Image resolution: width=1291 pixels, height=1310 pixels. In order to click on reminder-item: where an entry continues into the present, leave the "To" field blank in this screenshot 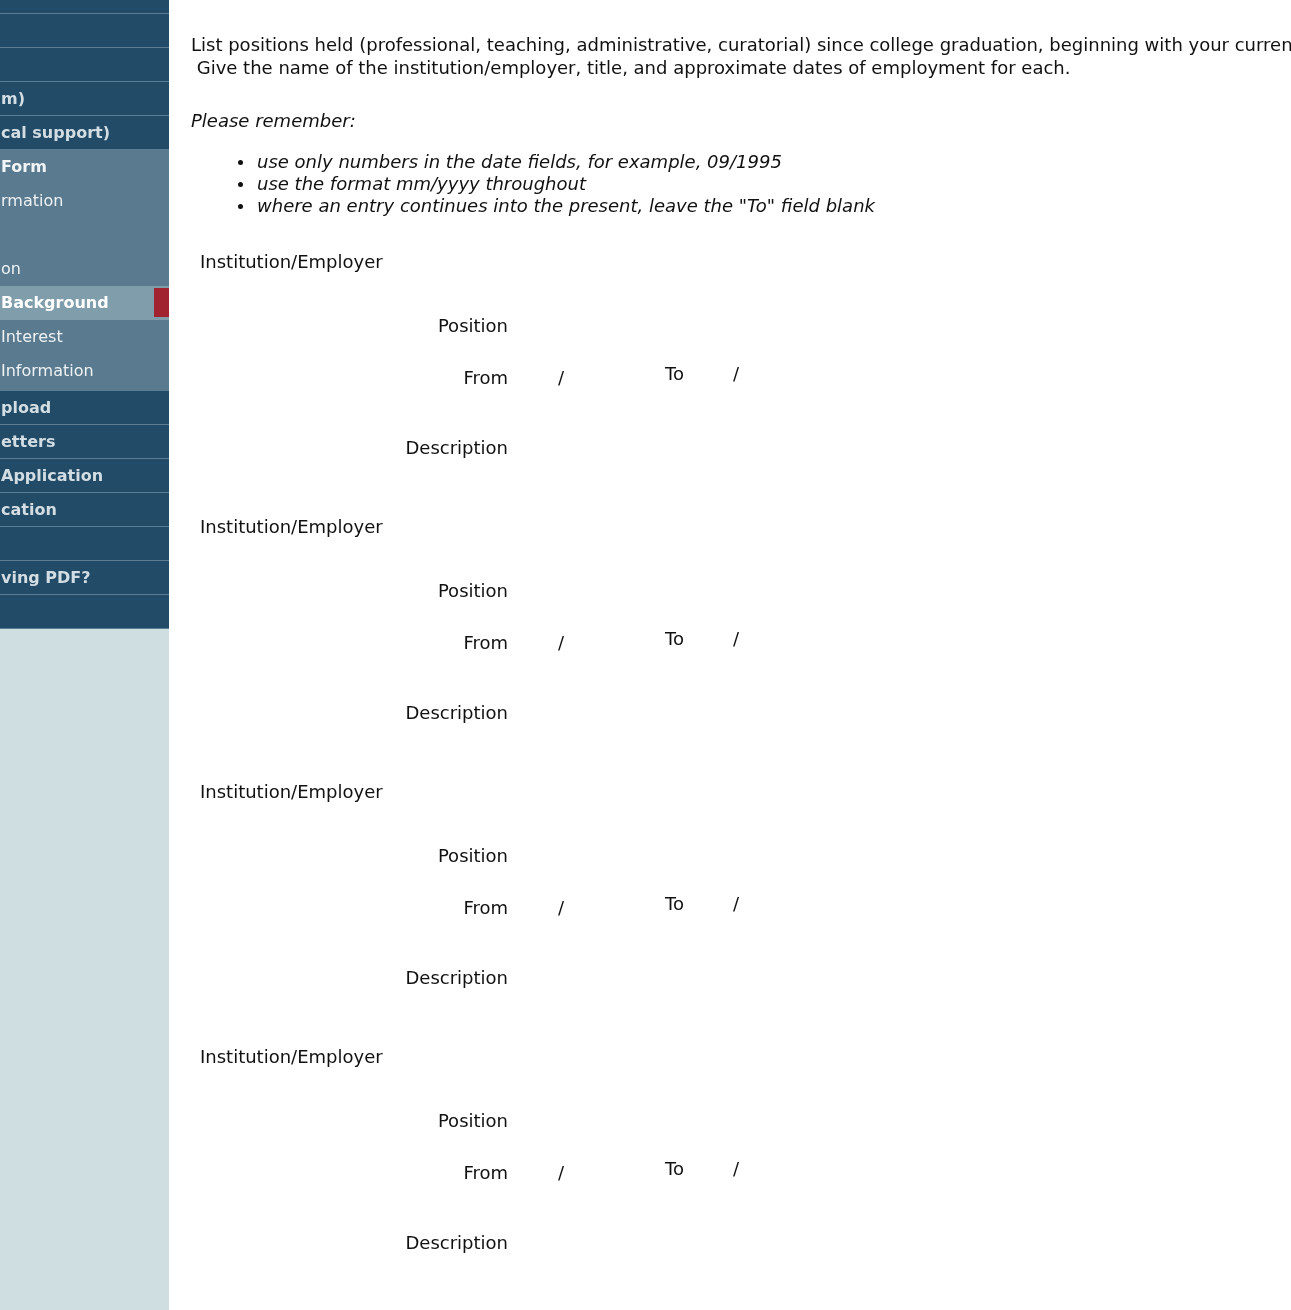, I will do `click(566, 206)`.